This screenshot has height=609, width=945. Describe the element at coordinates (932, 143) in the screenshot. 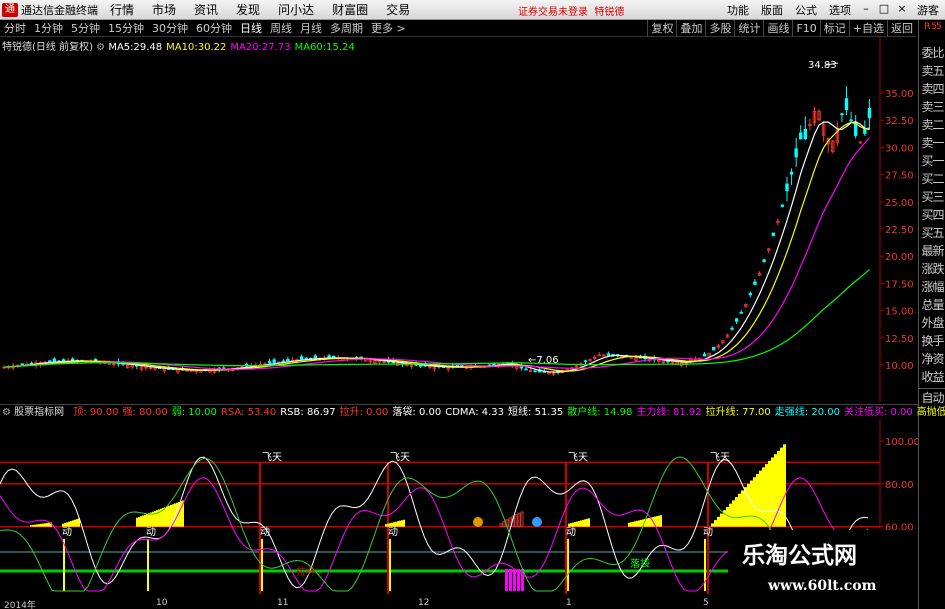

I see `side-item: 卖一` at that location.